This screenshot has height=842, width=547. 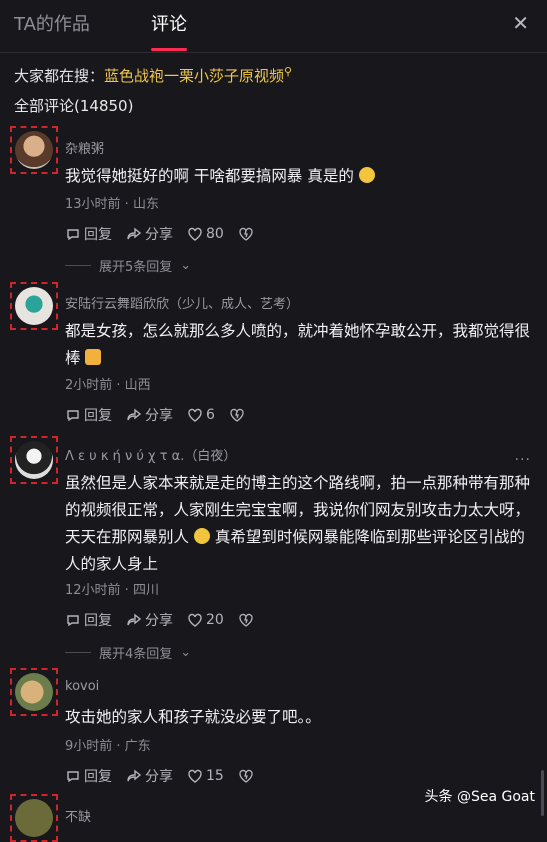 I want to click on expand-replies: 展开4条回复 ⌄, so click(x=128, y=652).